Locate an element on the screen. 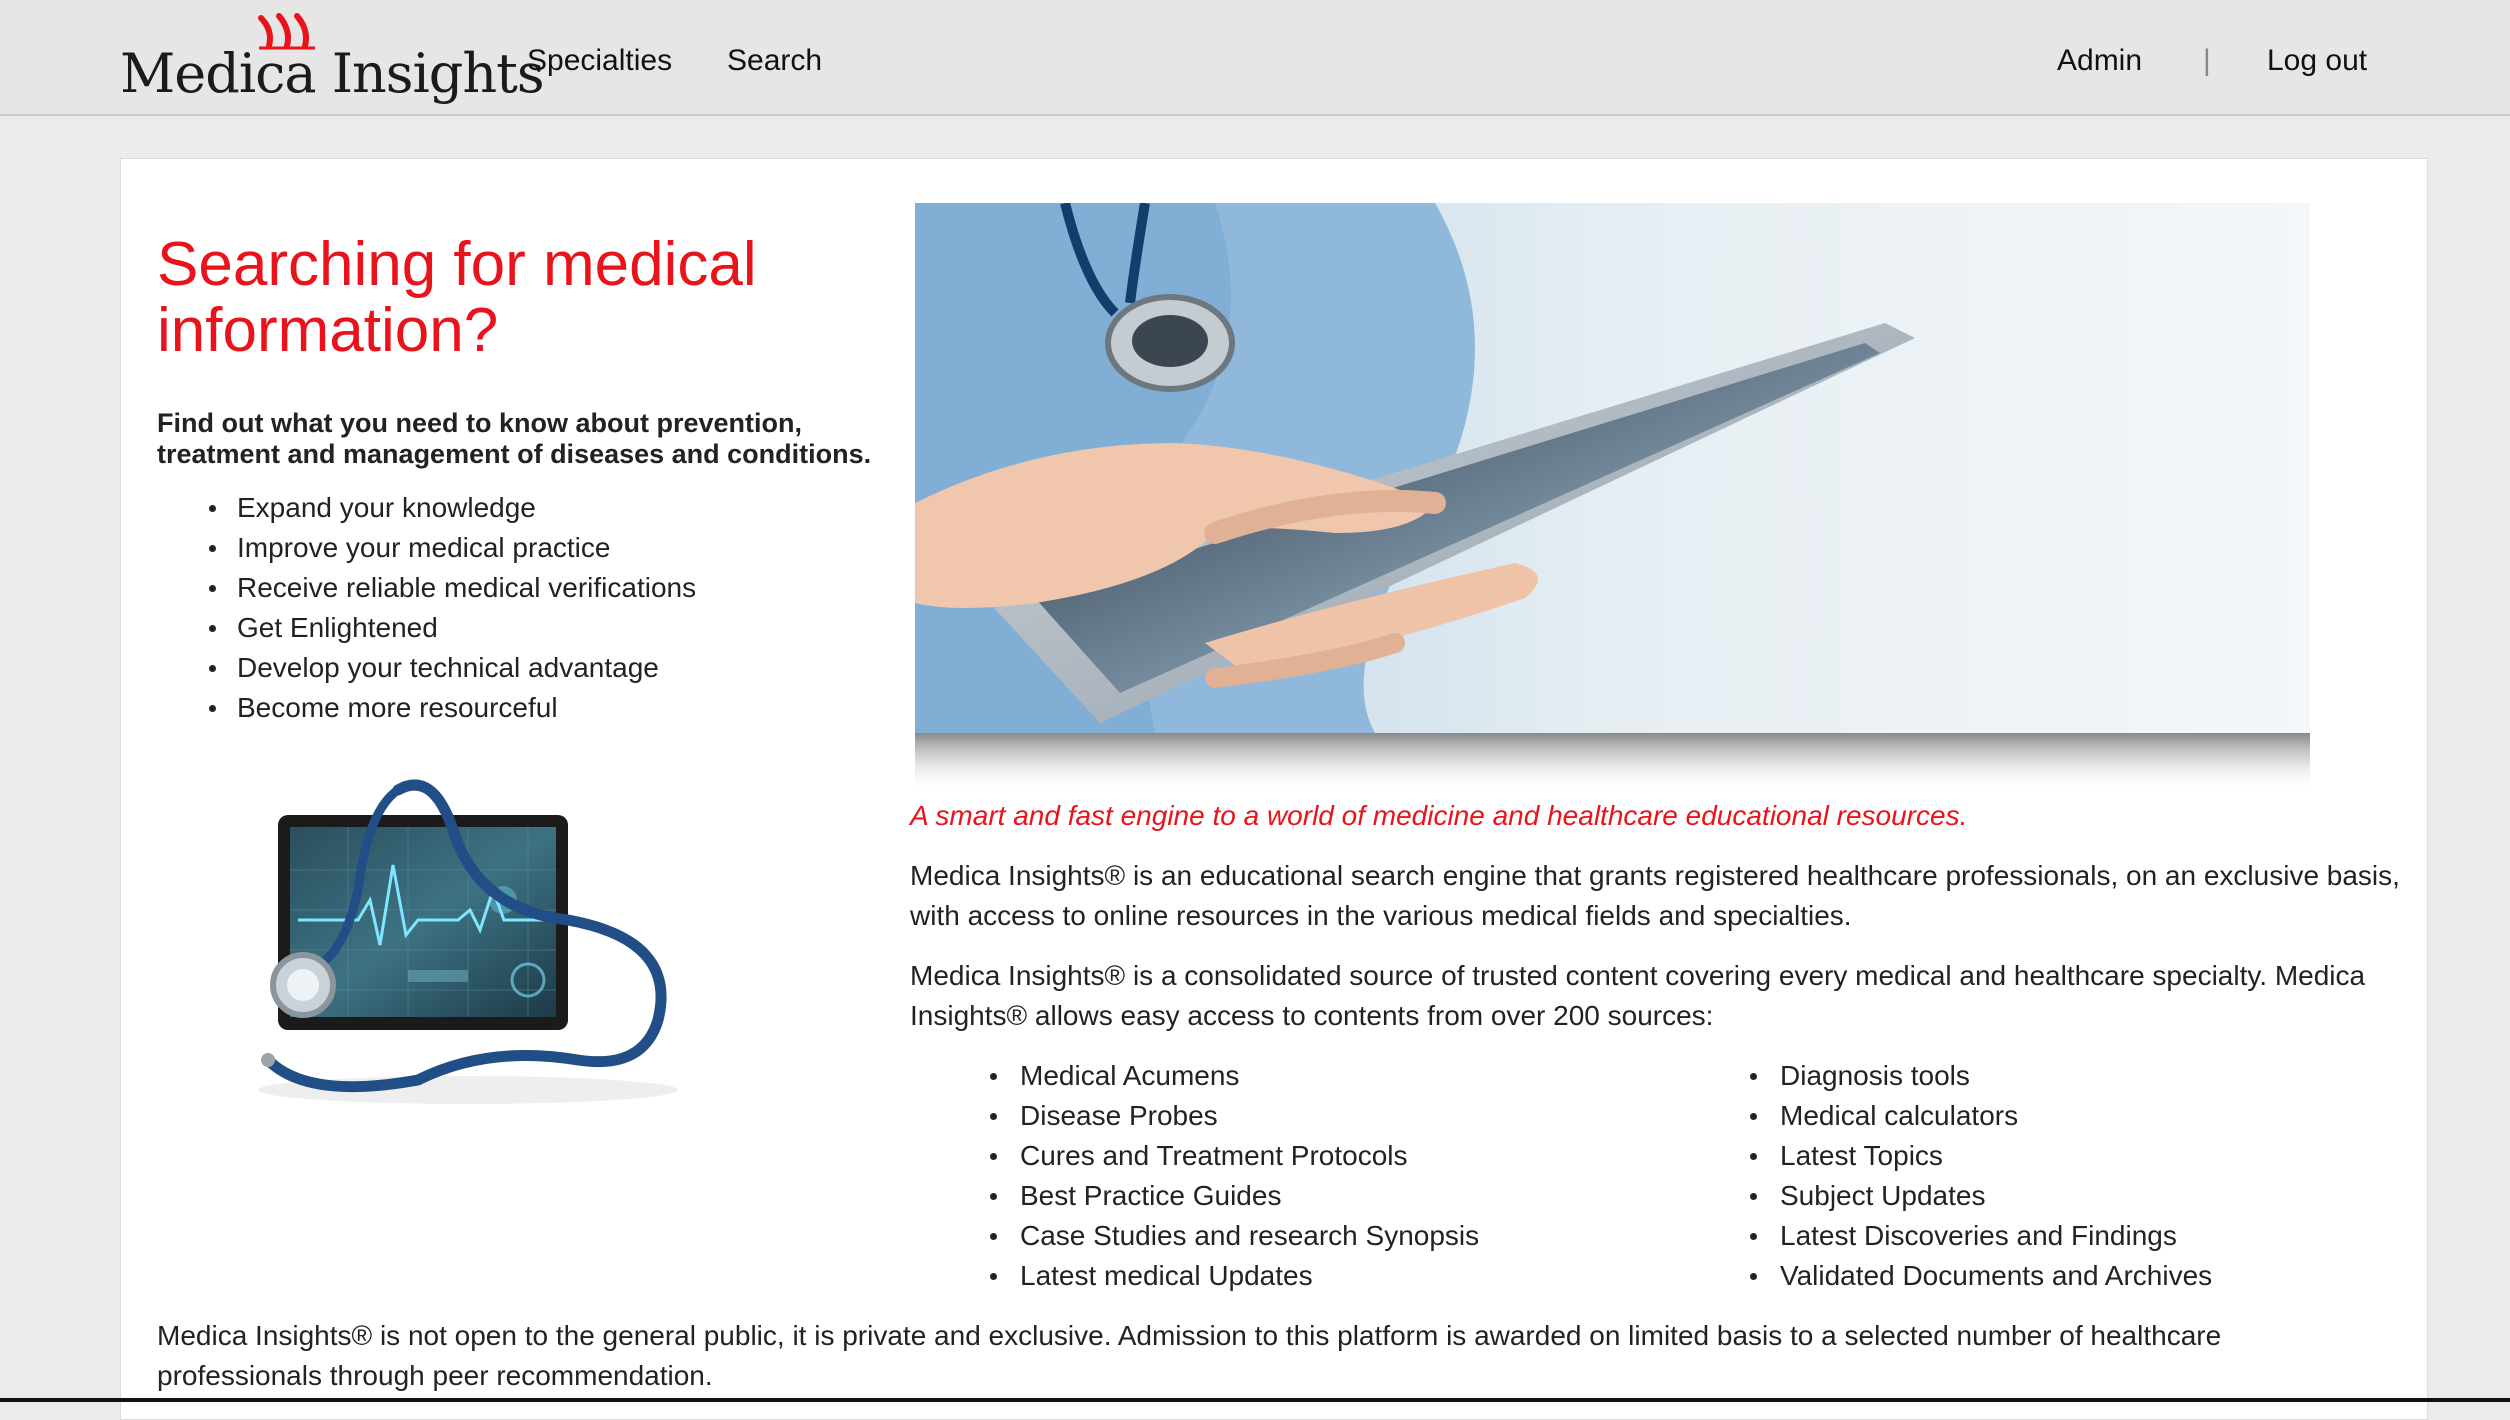  medica-insights-logo: Medica Insights is located at coordinates (332, 59).